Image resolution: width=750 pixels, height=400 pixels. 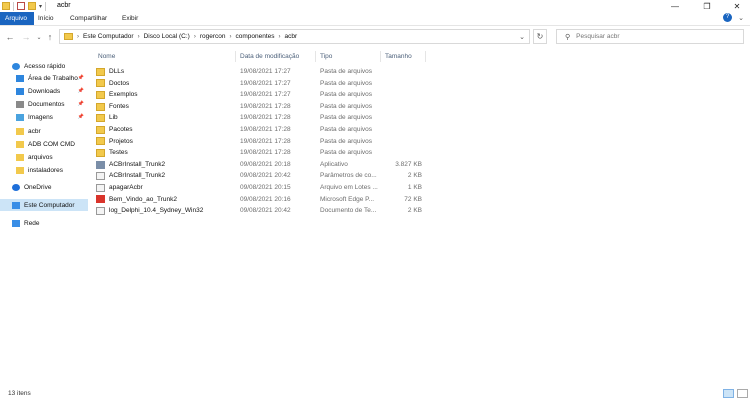 I want to click on file-name-cell: DLLs, so click(x=166, y=72).